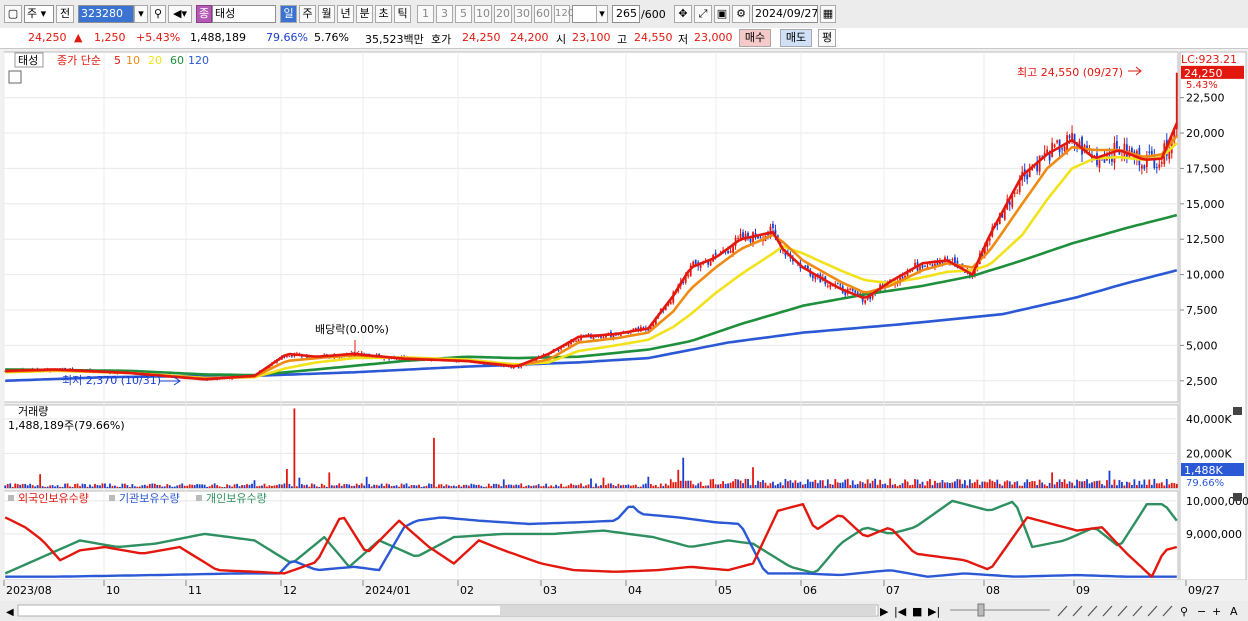 The width and height of the screenshot is (1248, 621). What do you see at coordinates (195, 590) in the screenshot?
I see `x-tick-label: 11` at bounding box center [195, 590].